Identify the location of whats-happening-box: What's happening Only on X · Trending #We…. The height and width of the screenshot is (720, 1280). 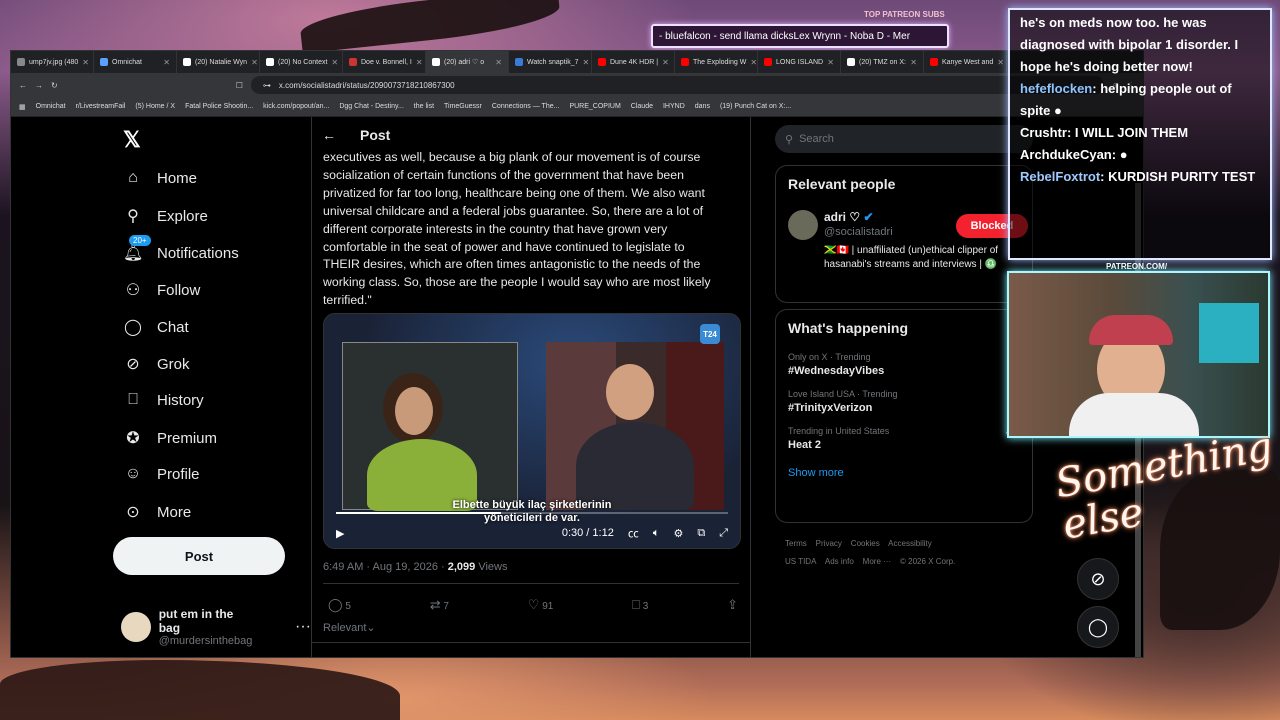
(904, 416).